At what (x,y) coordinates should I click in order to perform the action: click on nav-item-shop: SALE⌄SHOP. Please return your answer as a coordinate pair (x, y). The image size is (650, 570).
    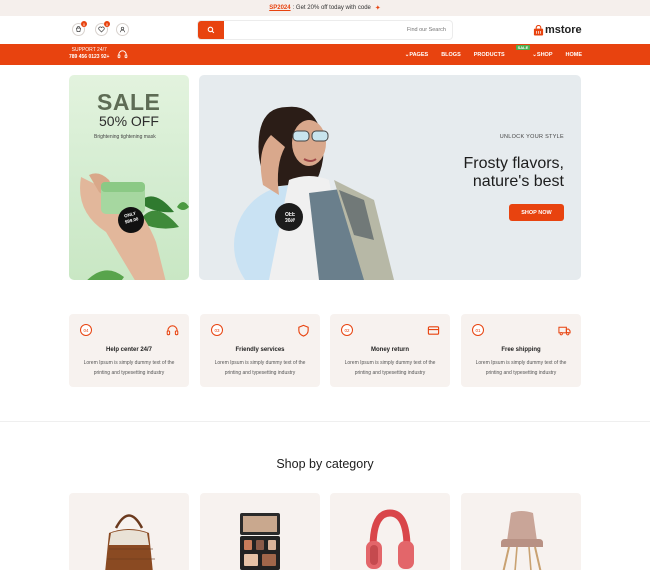
    Looking at the image, I should click on (534, 51).